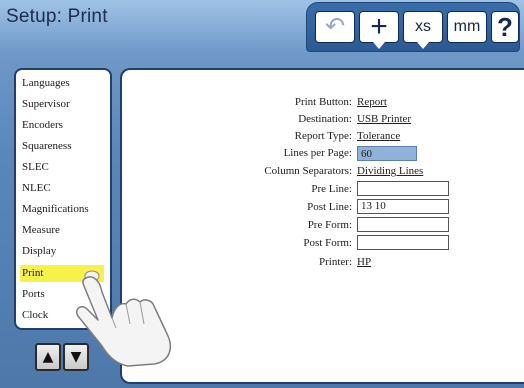 The image size is (524, 388). Describe the element at coordinates (390, 171) in the screenshot. I see `column-separators-value: Dividing Lines` at that location.